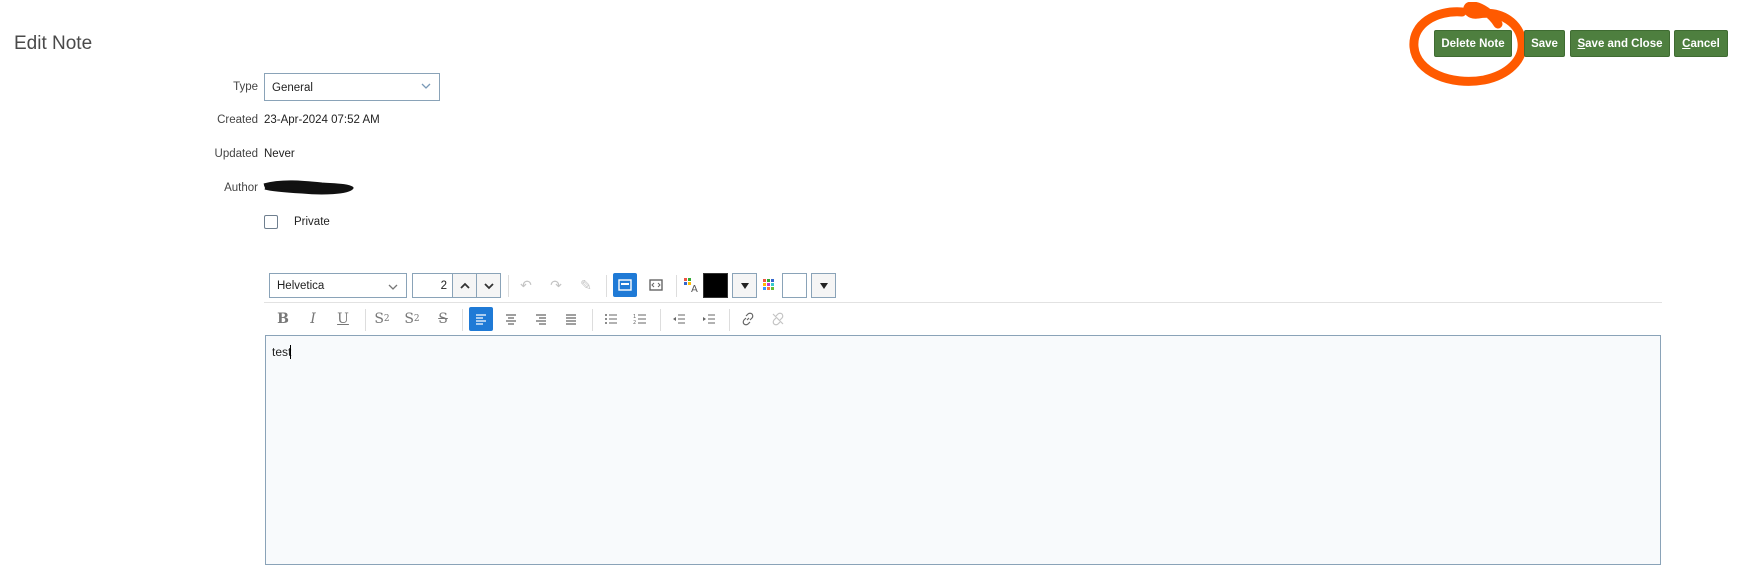  What do you see at coordinates (292, 88) in the screenshot?
I see `type-value: General` at bounding box center [292, 88].